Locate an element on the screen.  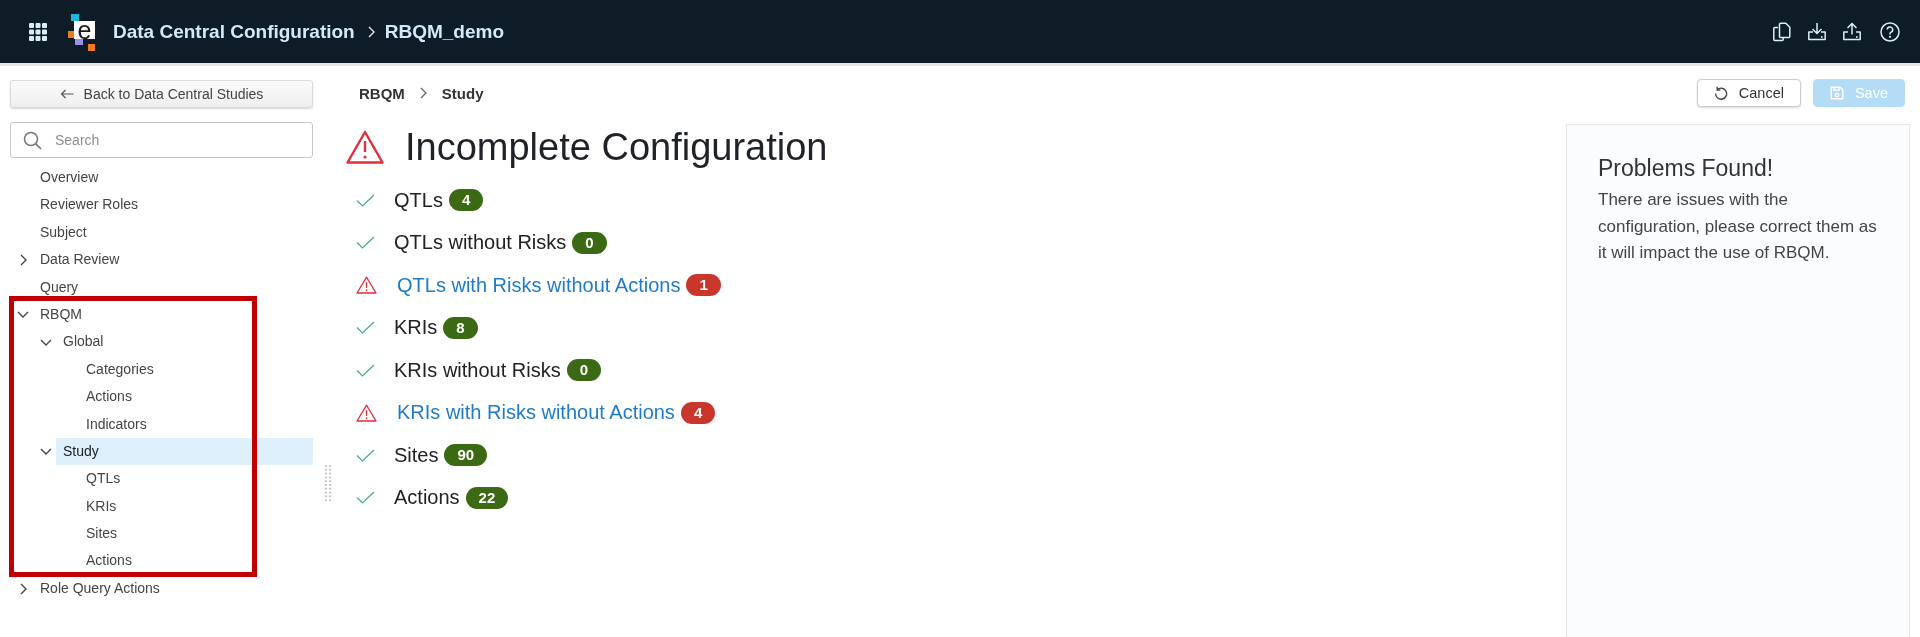
app-title: Data Central Configuration is located at coordinates (234, 31).